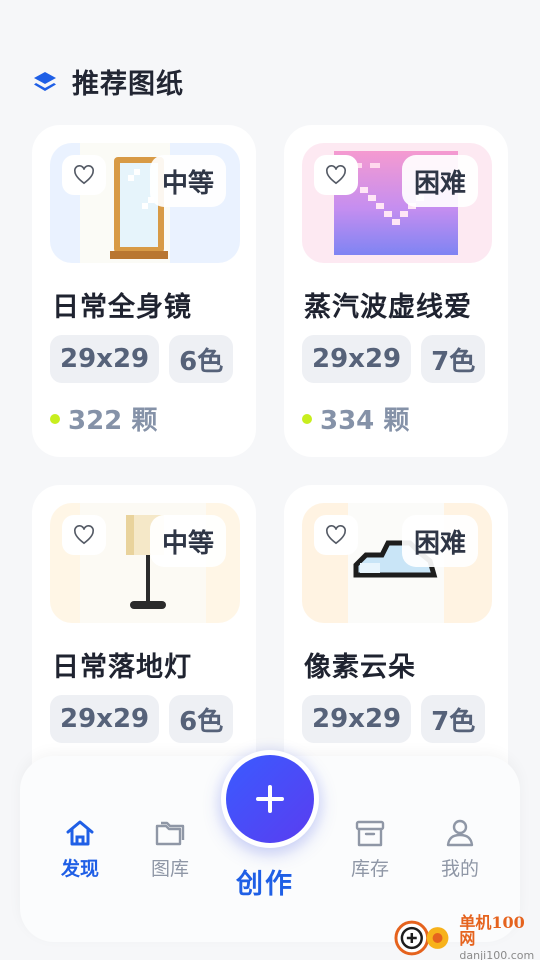 The height and width of the screenshot is (960, 540). What do you see at coordinates (45, 81) in the screenshot?
I see `layers-icon` at bounding box center [45, 81].